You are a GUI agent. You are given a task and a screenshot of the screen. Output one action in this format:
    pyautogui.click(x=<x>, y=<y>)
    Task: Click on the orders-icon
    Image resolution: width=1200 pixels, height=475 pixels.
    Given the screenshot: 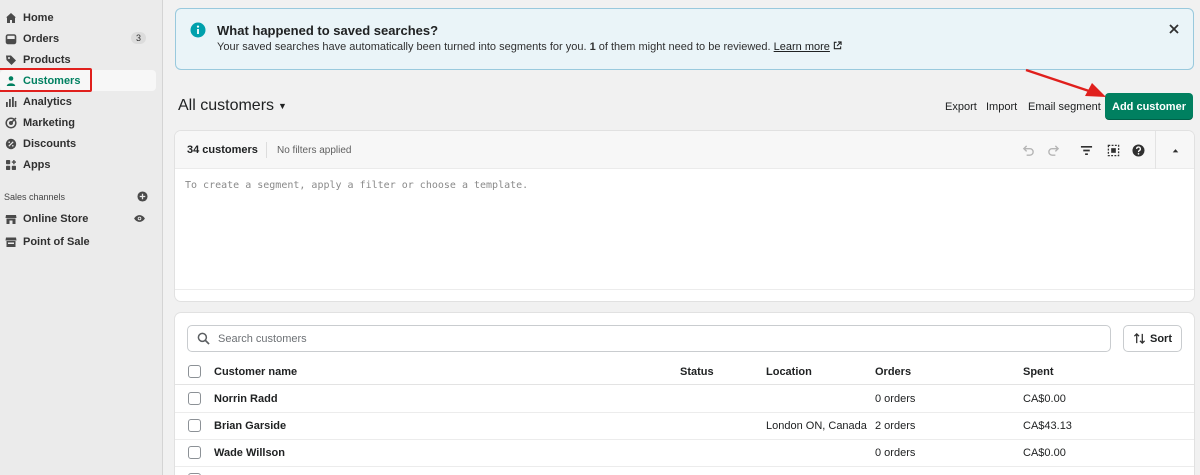 What is the action you would take?
    pyautogui.click(x=11, y=39)
    